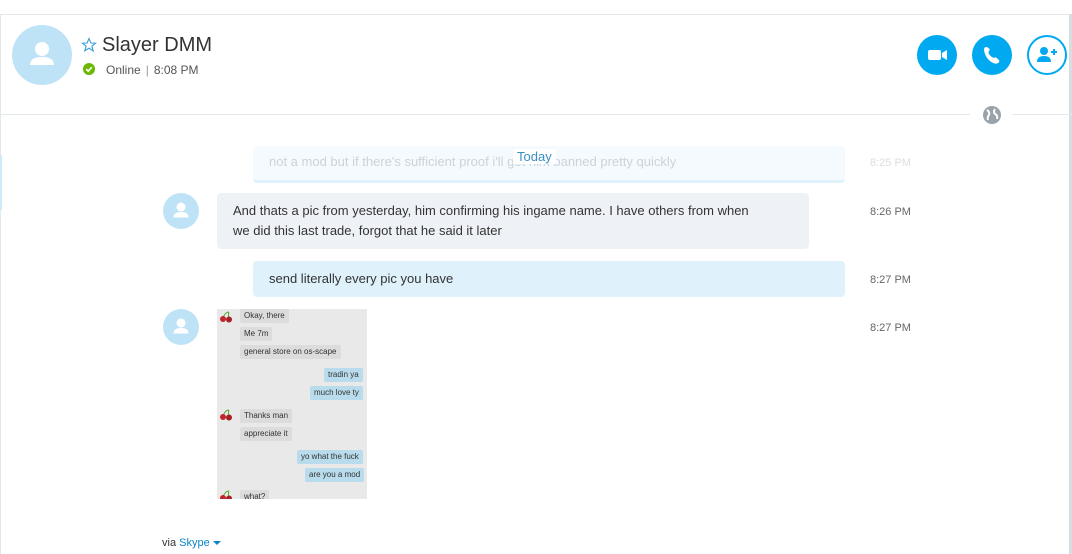  I want to click on screenshot-message: Thanks man, so click(266, 416).